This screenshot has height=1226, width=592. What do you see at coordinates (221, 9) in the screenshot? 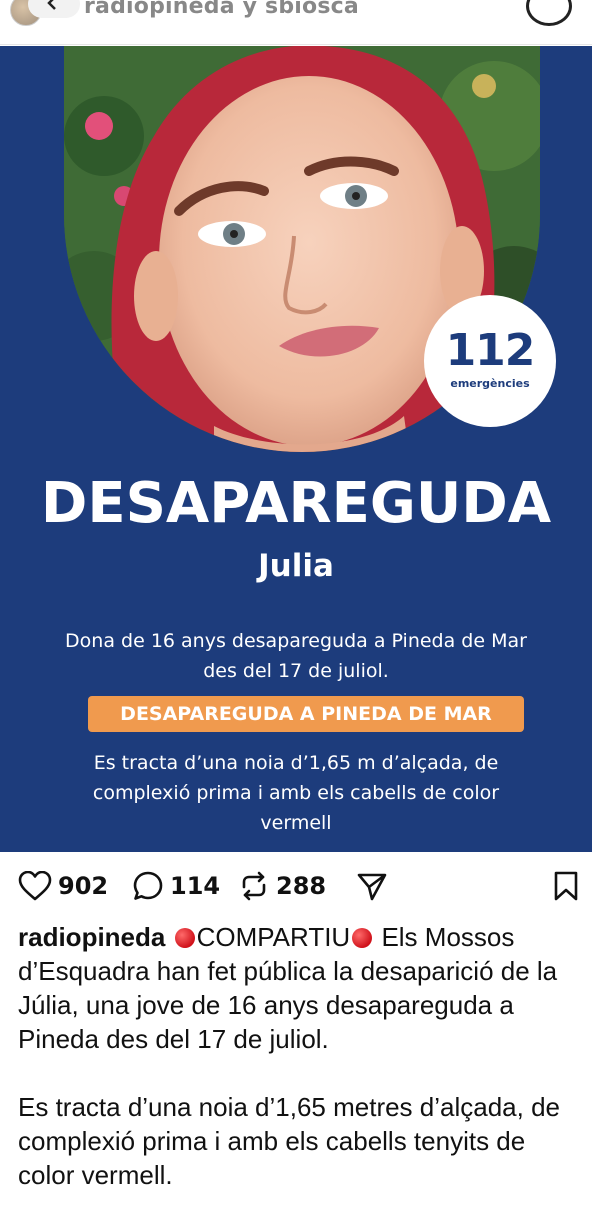
I see `header-username: radiopineda y sbiosca` at bounding box center [221, 9].